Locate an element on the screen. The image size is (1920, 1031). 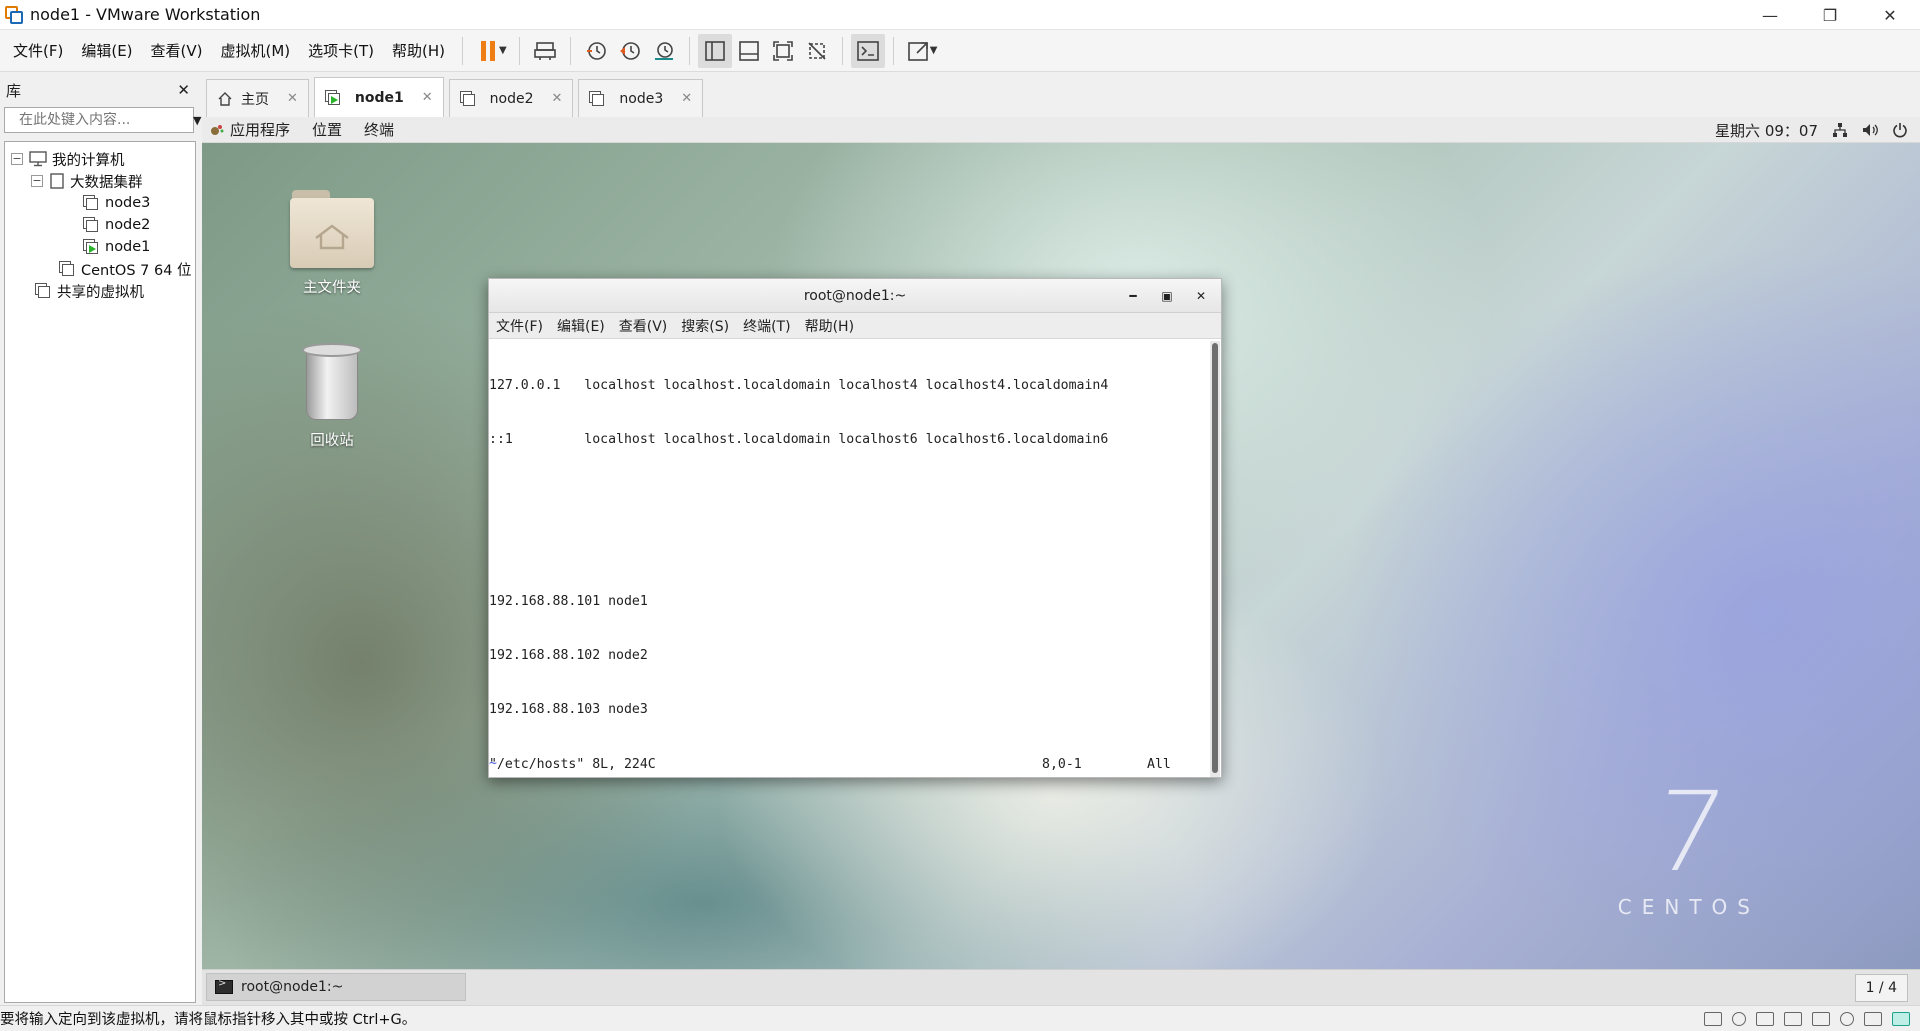
network-adapter-icon is located at coordinates (1765, 1018).